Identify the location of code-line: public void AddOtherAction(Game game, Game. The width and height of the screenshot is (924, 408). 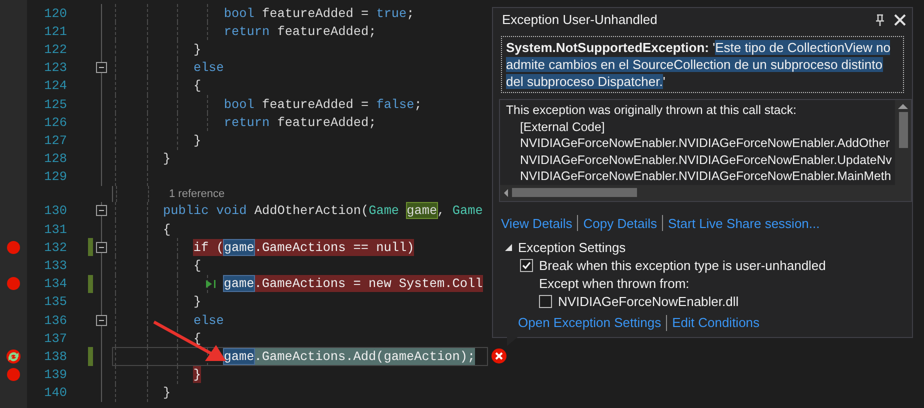
(323, 211).